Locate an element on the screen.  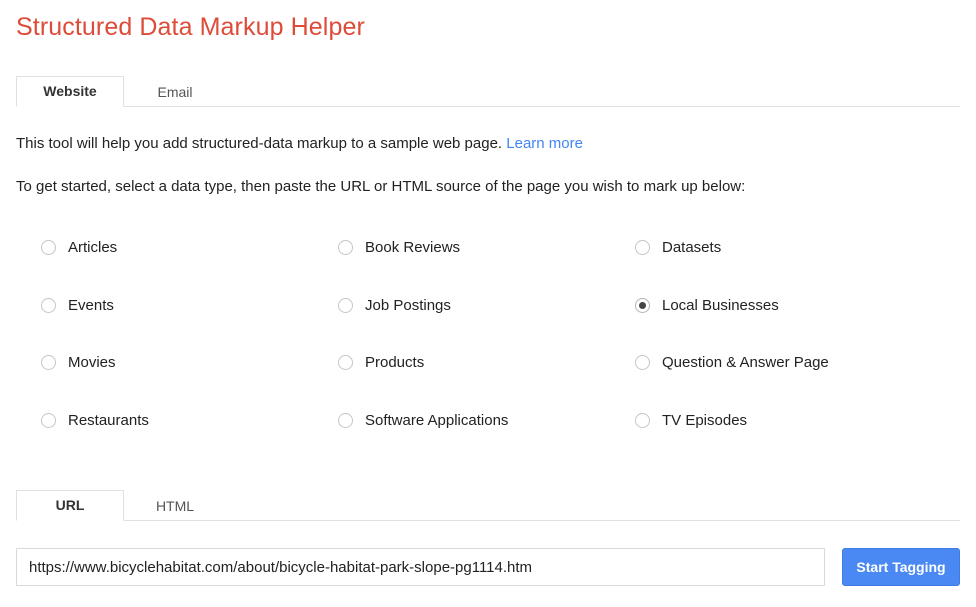
radio-question-answer-page: Question & Answer Page is located at coordinates (732, 362).